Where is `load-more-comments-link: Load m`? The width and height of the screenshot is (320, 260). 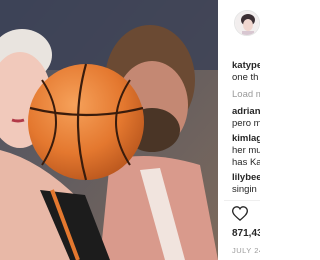
load-more-comments-link: Load m is located at coordinates (246, 94).